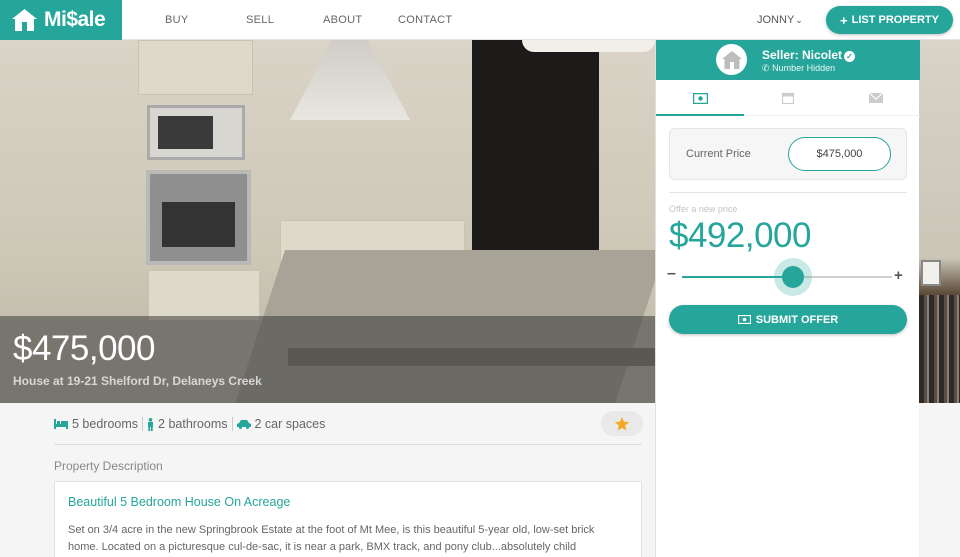 The height and width of the screenshot is (557, 960). Describe the element at coordinates (61, 424) in the screenshot. I see `bed-icon` at that location.